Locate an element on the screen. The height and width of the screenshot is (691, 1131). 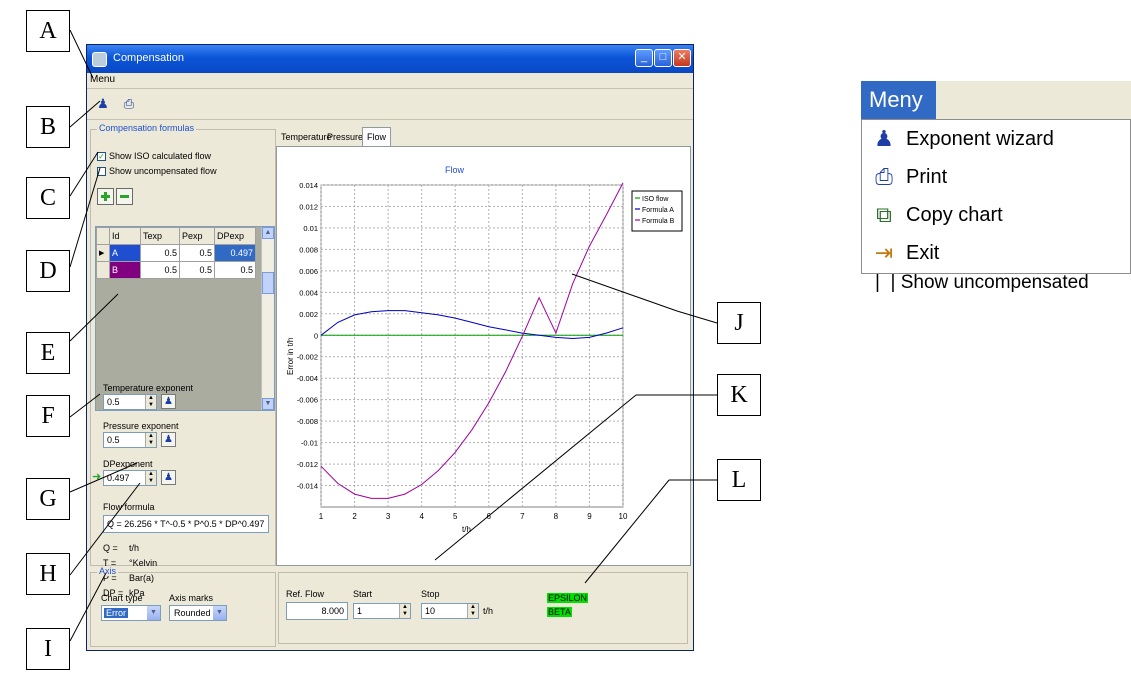
menu-item-copy-chart: ⧉ Copy chart is located at coordinates (996, 215).